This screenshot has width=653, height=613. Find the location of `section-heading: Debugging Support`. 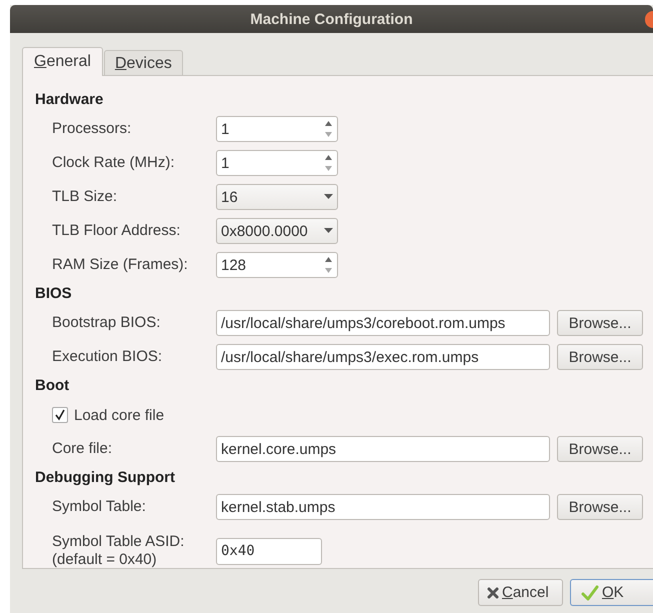

section-heading: Debugging Support is located at coordinates (105, 478).